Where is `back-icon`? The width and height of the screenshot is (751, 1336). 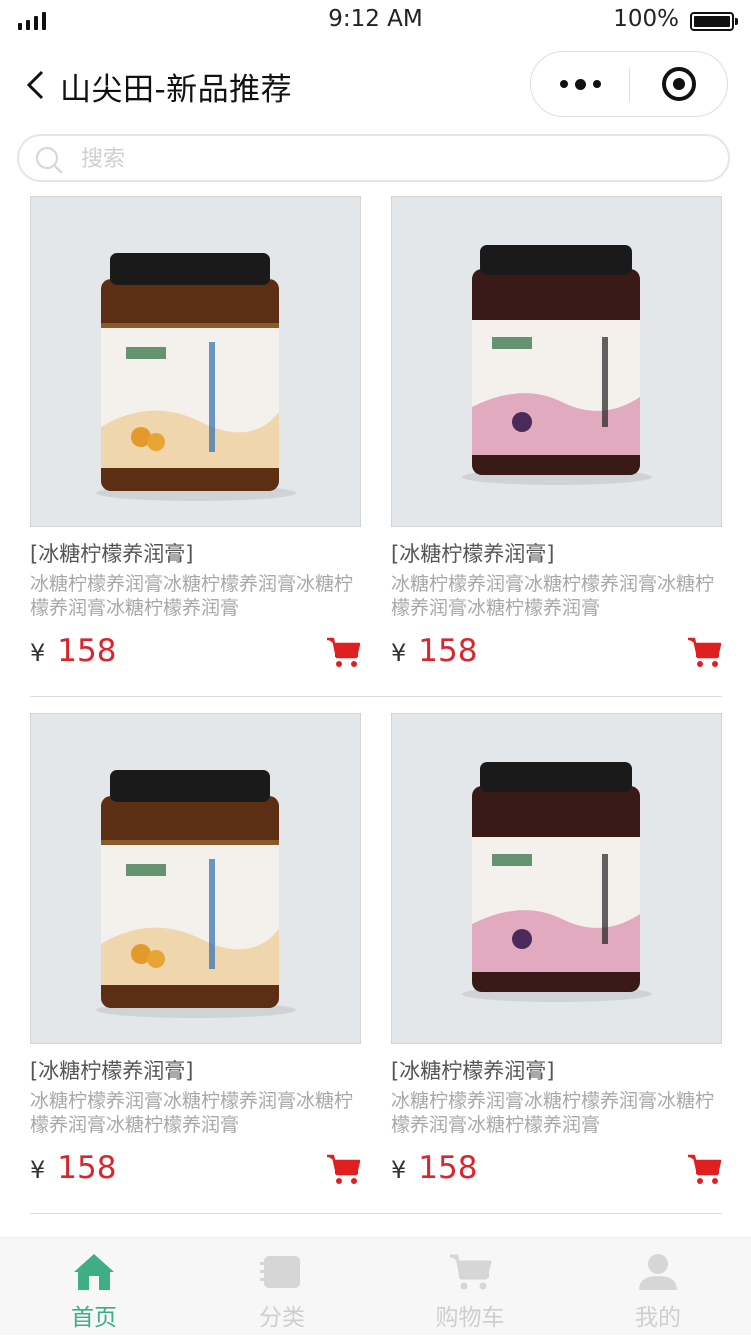
back-icon is located at coordinates (39, 85).